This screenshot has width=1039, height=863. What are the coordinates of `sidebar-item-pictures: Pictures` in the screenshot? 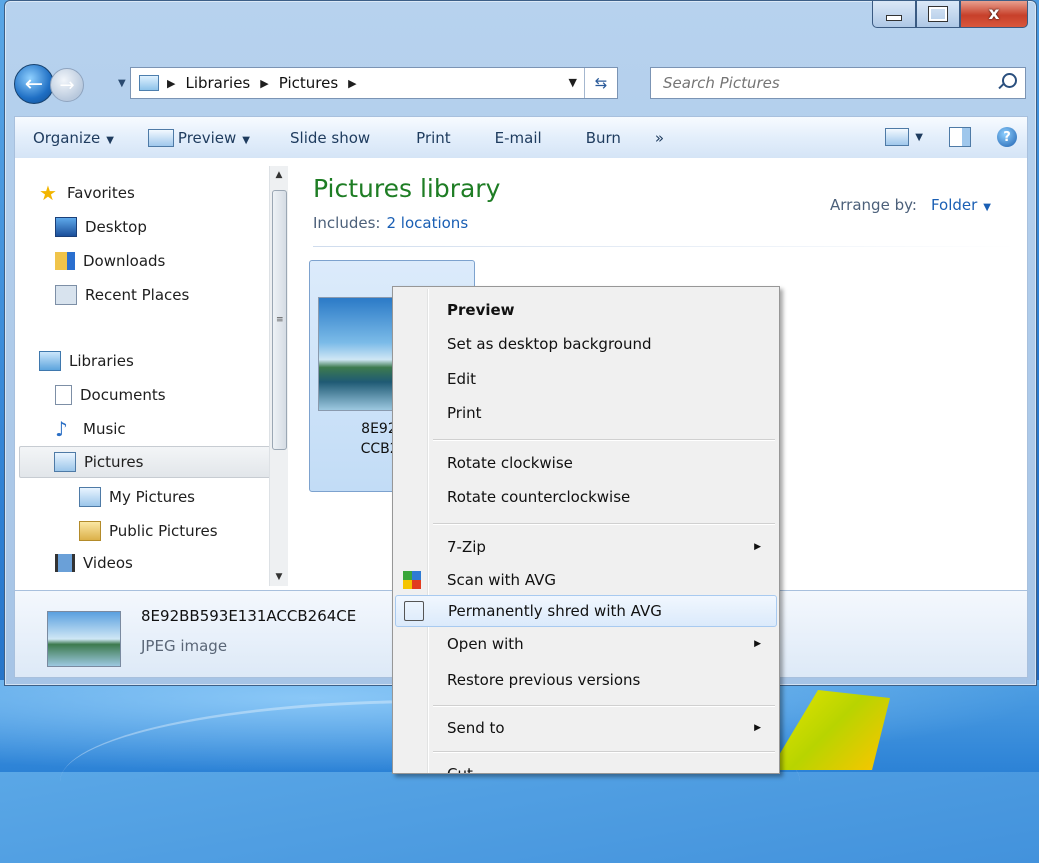 It's located at (153, 462).